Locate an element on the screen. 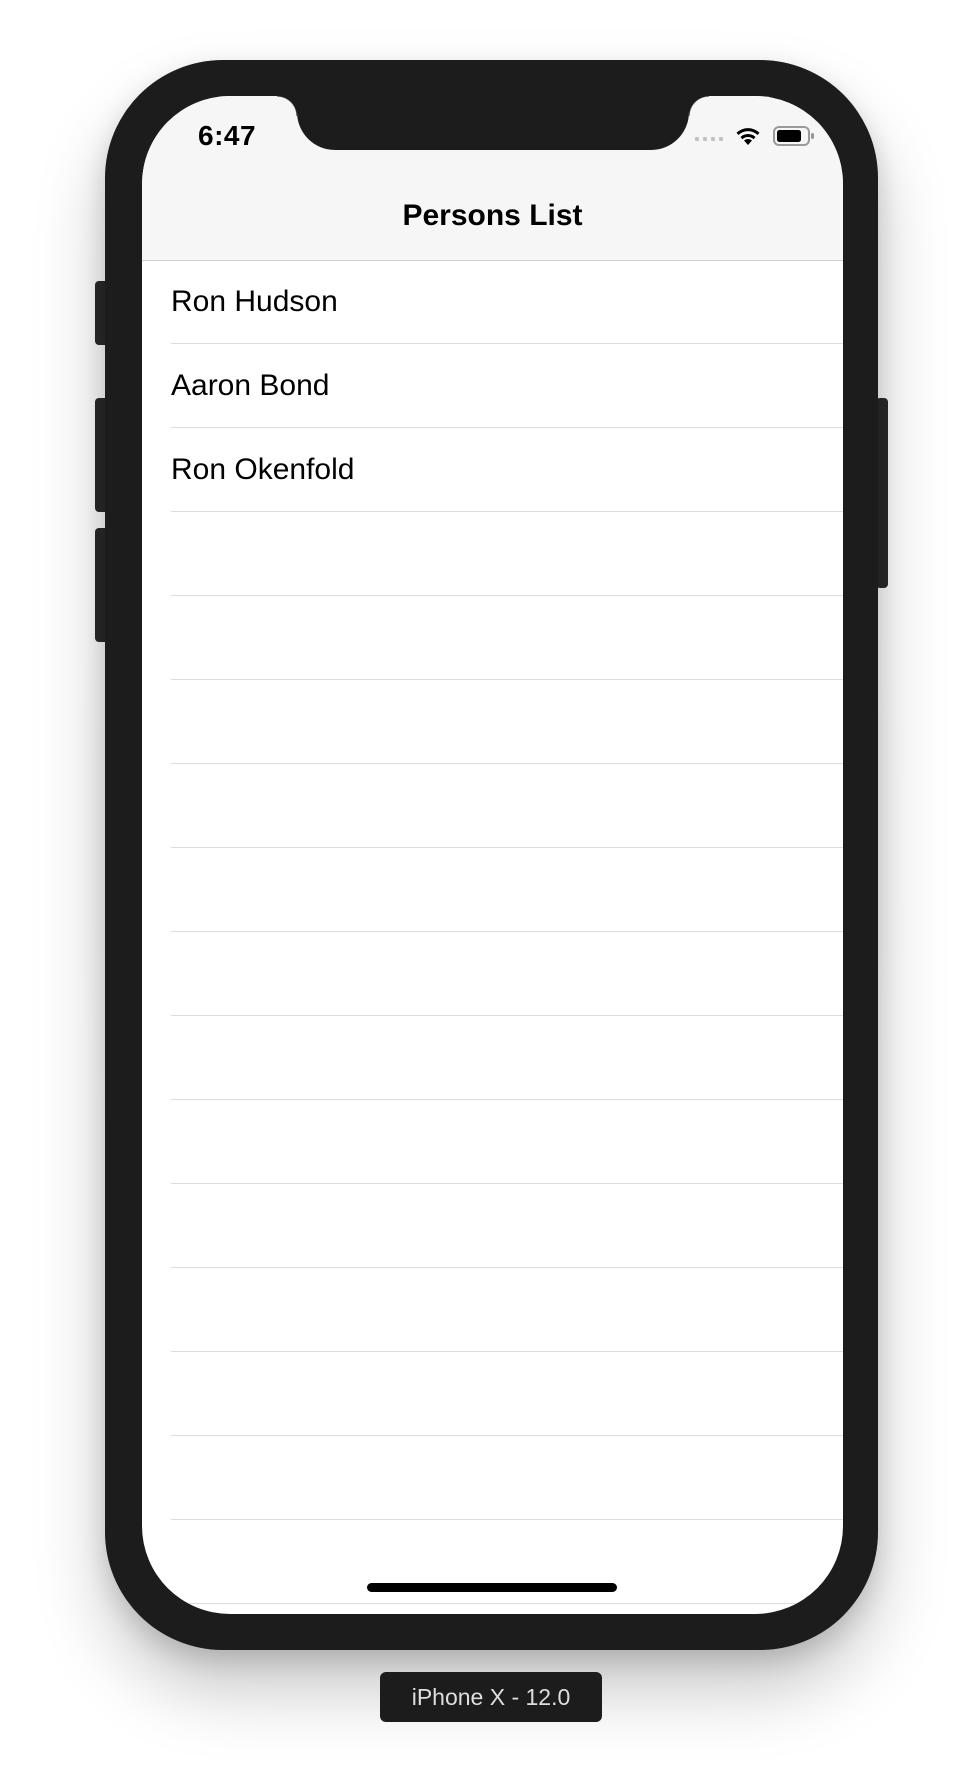  device-label: iPhone X - 12.0 is located at coordinates (491, 1697).